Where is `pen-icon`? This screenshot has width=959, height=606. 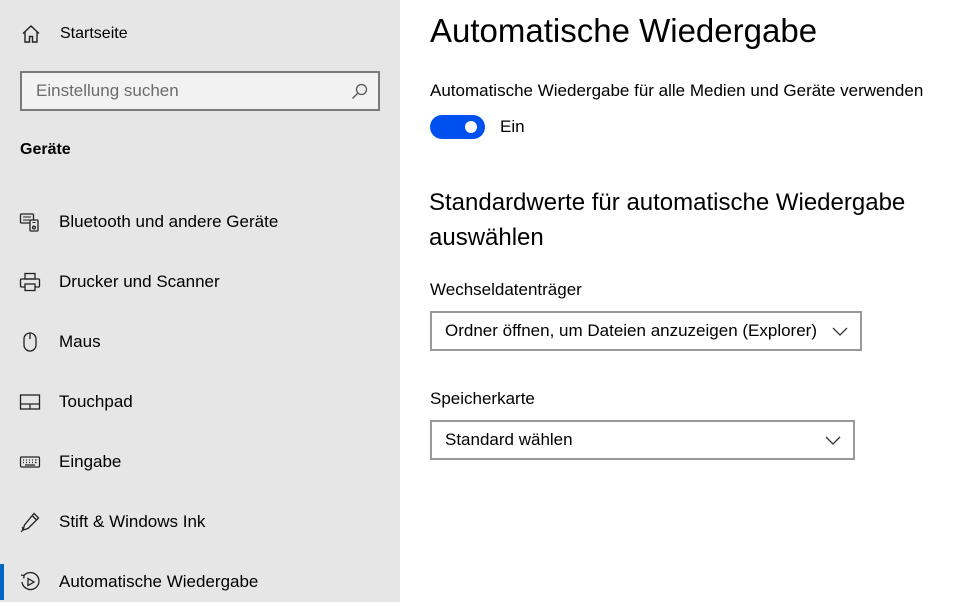 pen-icon is located at coordinates (30, 522).